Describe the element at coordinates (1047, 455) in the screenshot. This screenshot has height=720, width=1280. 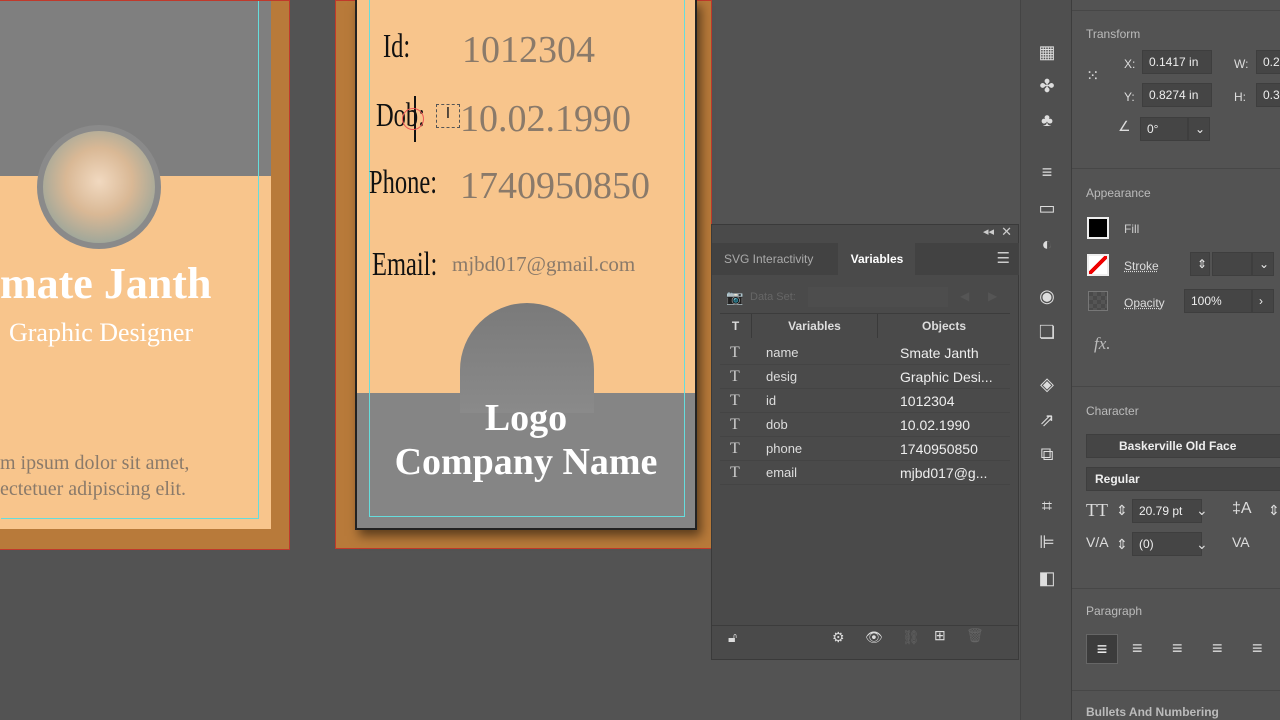
I see `artboards-icon: ⧉` at that location.